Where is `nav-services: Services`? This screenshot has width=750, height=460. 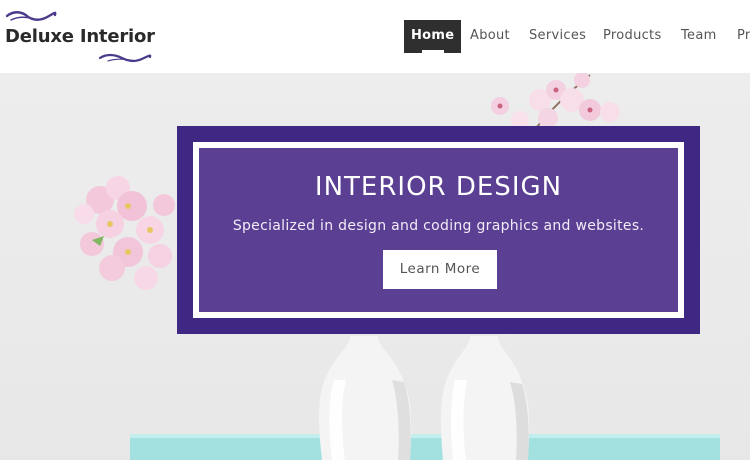 nav-services: Services is located at coordinates (557, 36).